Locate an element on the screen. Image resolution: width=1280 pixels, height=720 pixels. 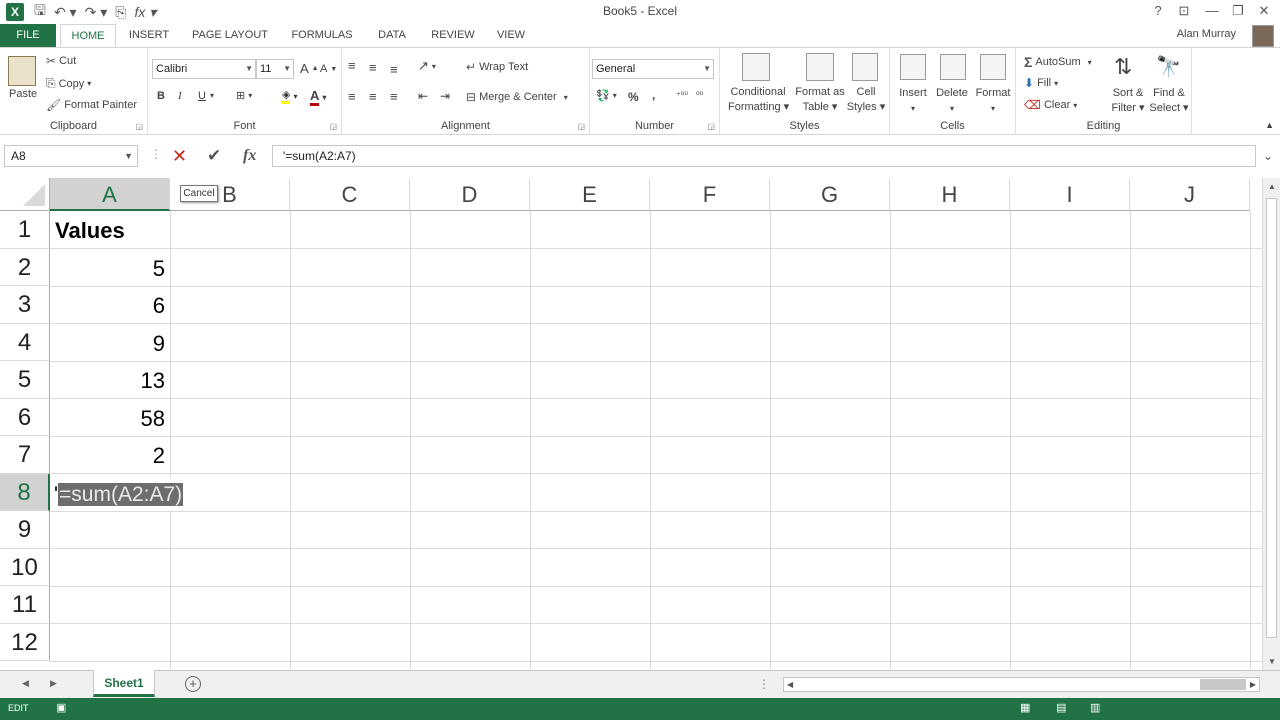
minimize-icon: — is located at coordinates (1212, 11).